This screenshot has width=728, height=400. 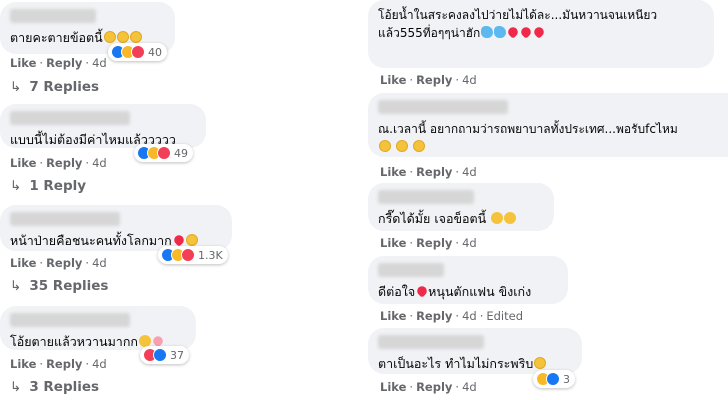 I want to click on comment-bubble: โอ้ยตายแล้วหวานมากก 37, so click(x=98, y=335).